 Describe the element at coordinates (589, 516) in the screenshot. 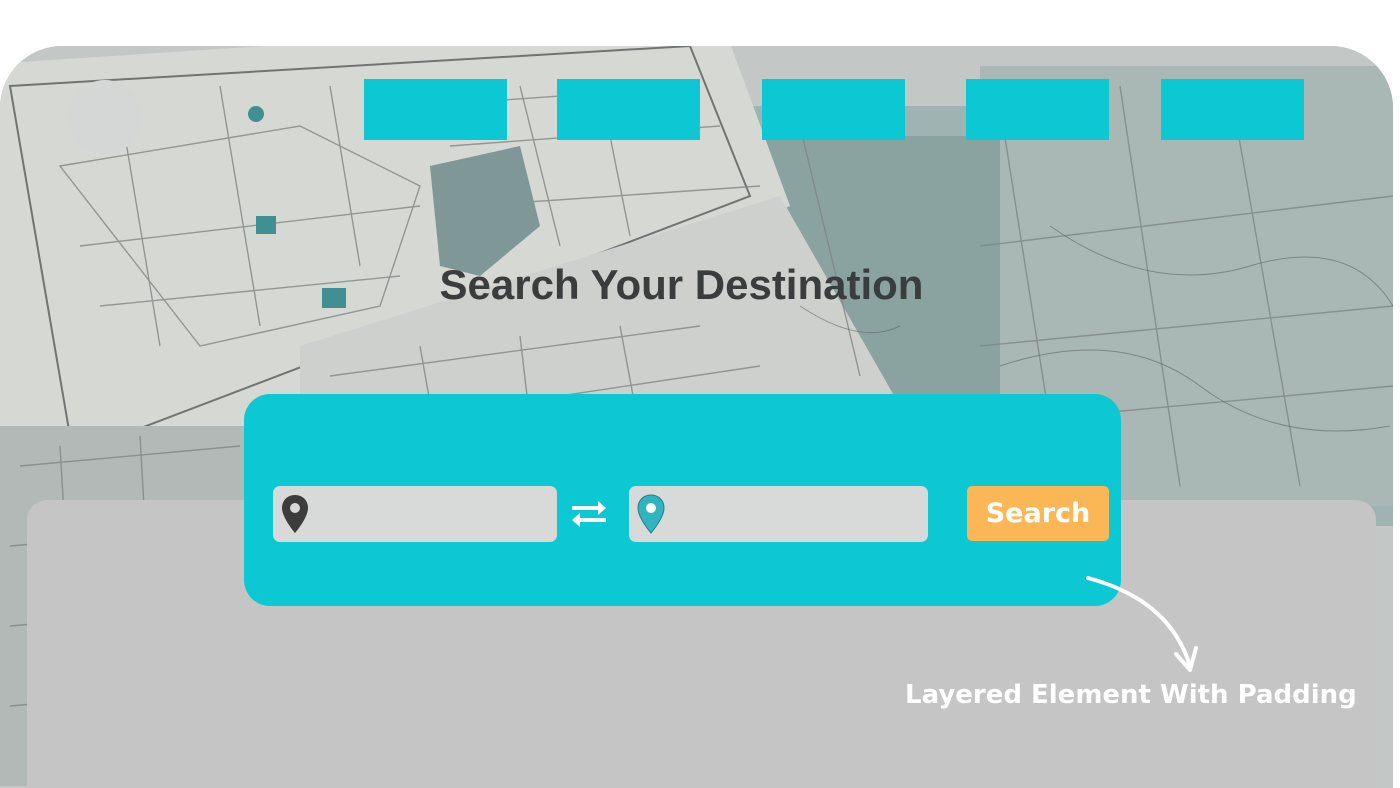

I see `swap-arrows-icon` at that location.